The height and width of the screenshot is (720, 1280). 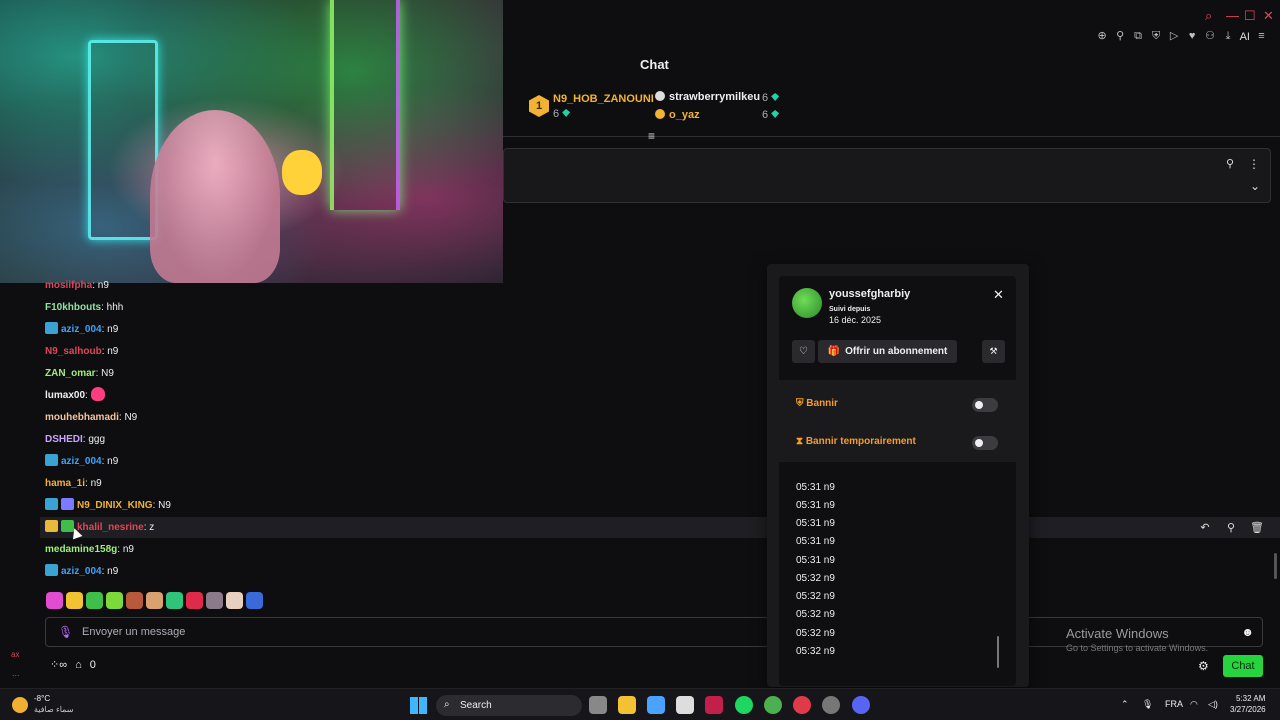 What do you see at coordinates (603, 99) in the screenshot?
I see `leader-first-name: N9_HOB_ZANOUNI` at bounding box center [603, 99].